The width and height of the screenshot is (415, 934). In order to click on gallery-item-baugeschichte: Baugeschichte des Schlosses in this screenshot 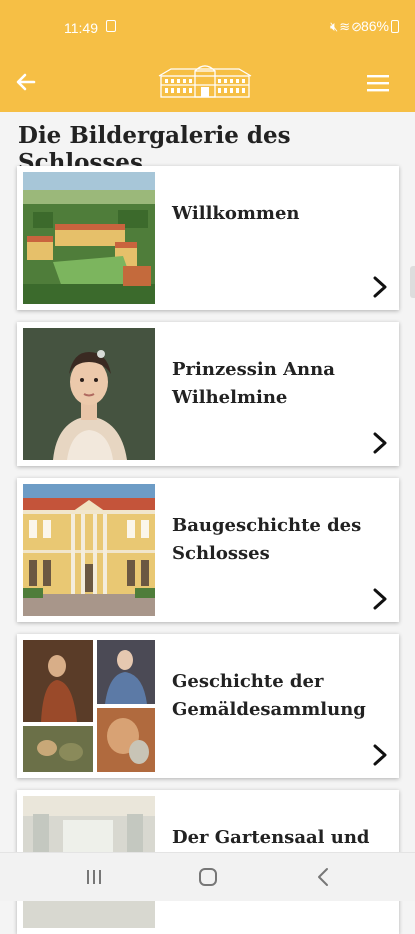, I will do `click(208, 550)`.